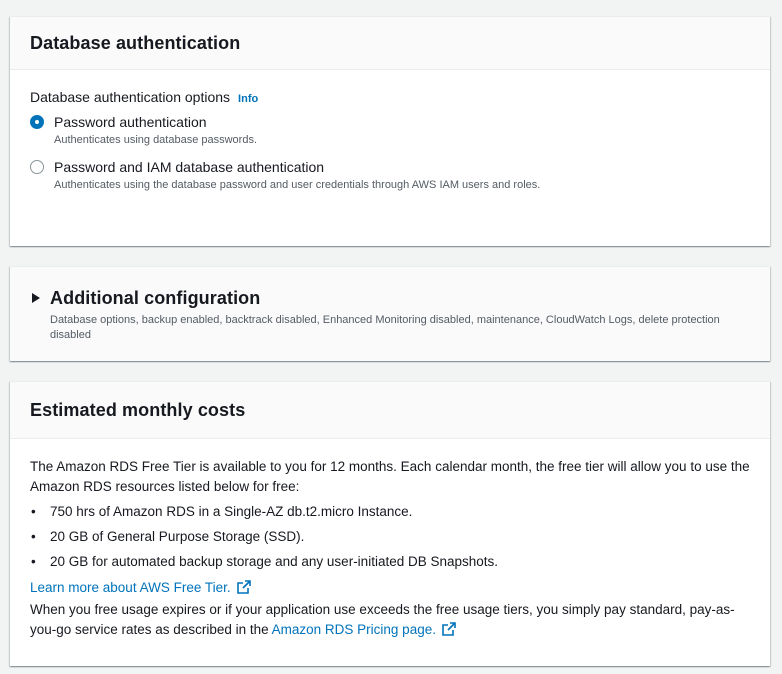 The height and width of the screenshot is (674, 782). Describe the element at coordinates (156, 140) in the screenshot. I see `radio-description: Authenticates using database passwords.` at that location.